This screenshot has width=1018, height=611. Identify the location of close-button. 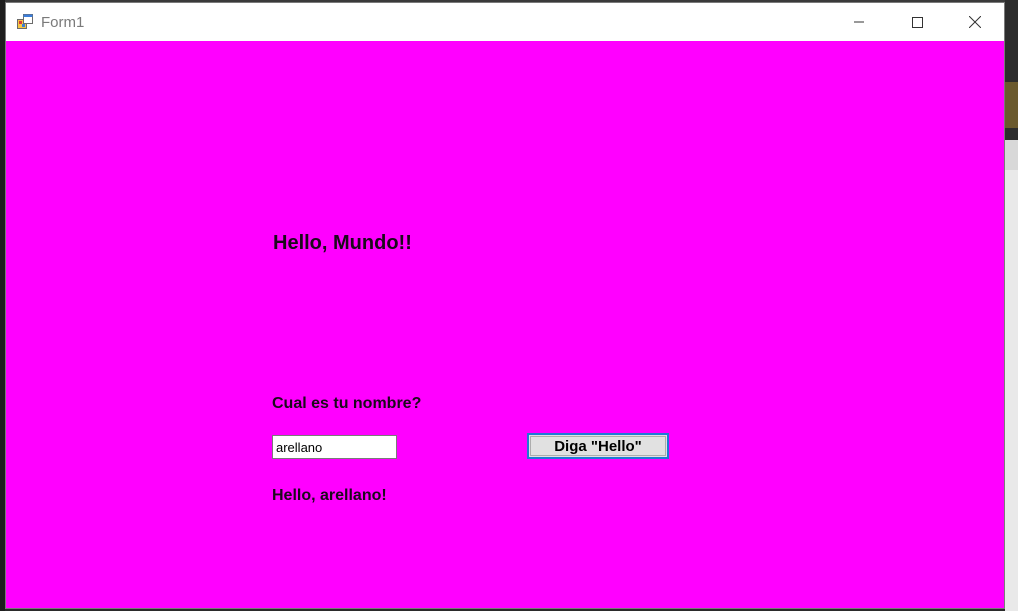
(975, 22).